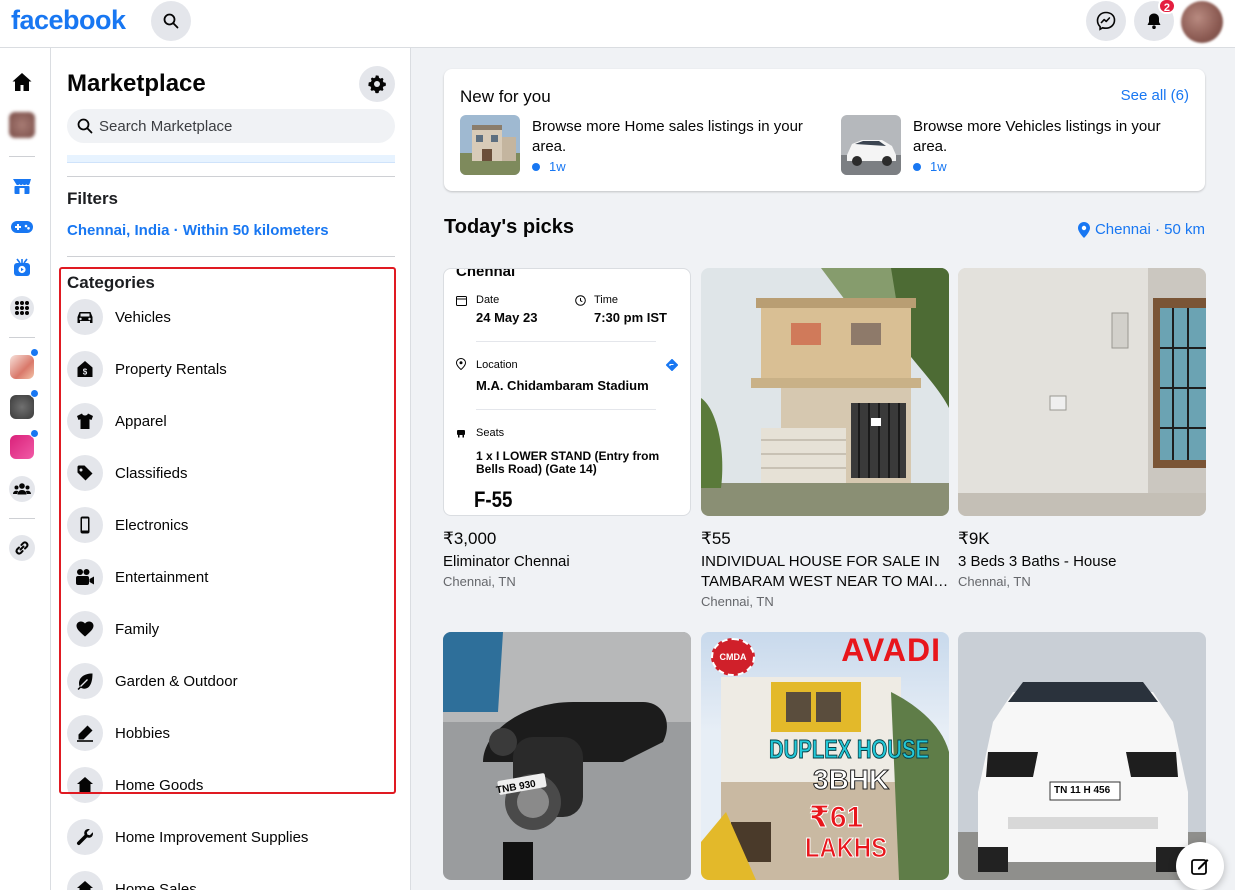 The width and height of the screenshot is (1235, 890). I want to click on category-label: Classifieds, so click(151, 473).